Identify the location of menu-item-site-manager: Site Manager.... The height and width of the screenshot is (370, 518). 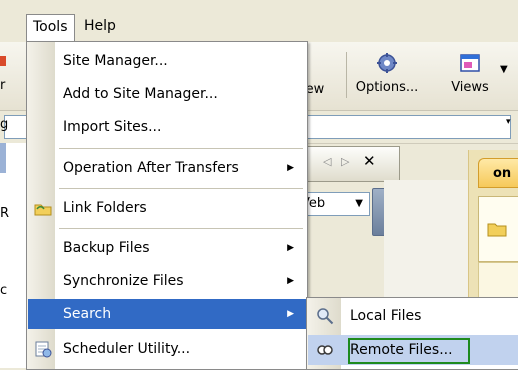
(167, 61).